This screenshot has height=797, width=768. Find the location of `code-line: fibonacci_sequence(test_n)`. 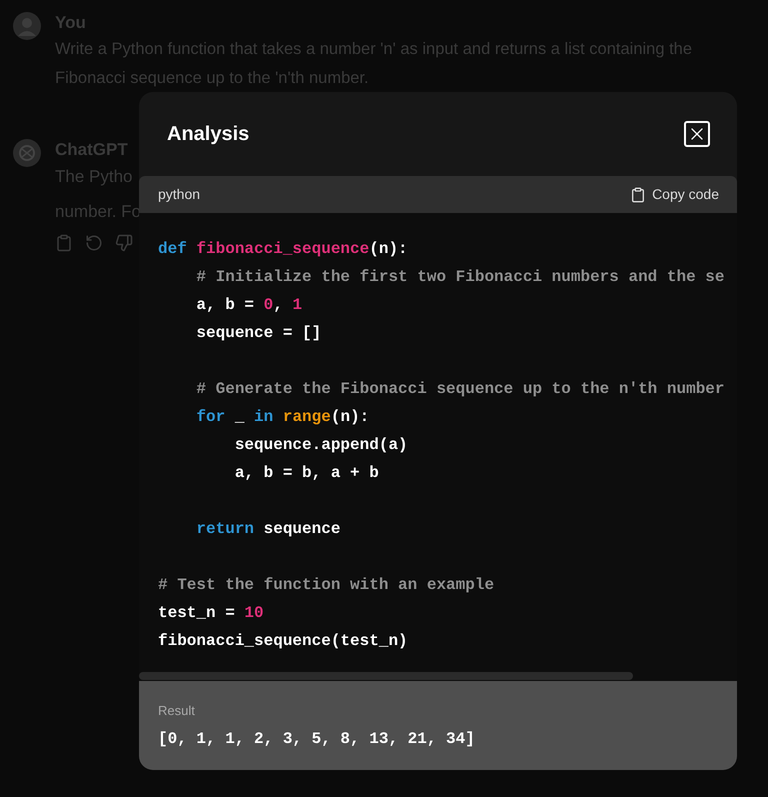

code-line: fibonacci_sequence(test_n) is located at coordinates (283, 641).